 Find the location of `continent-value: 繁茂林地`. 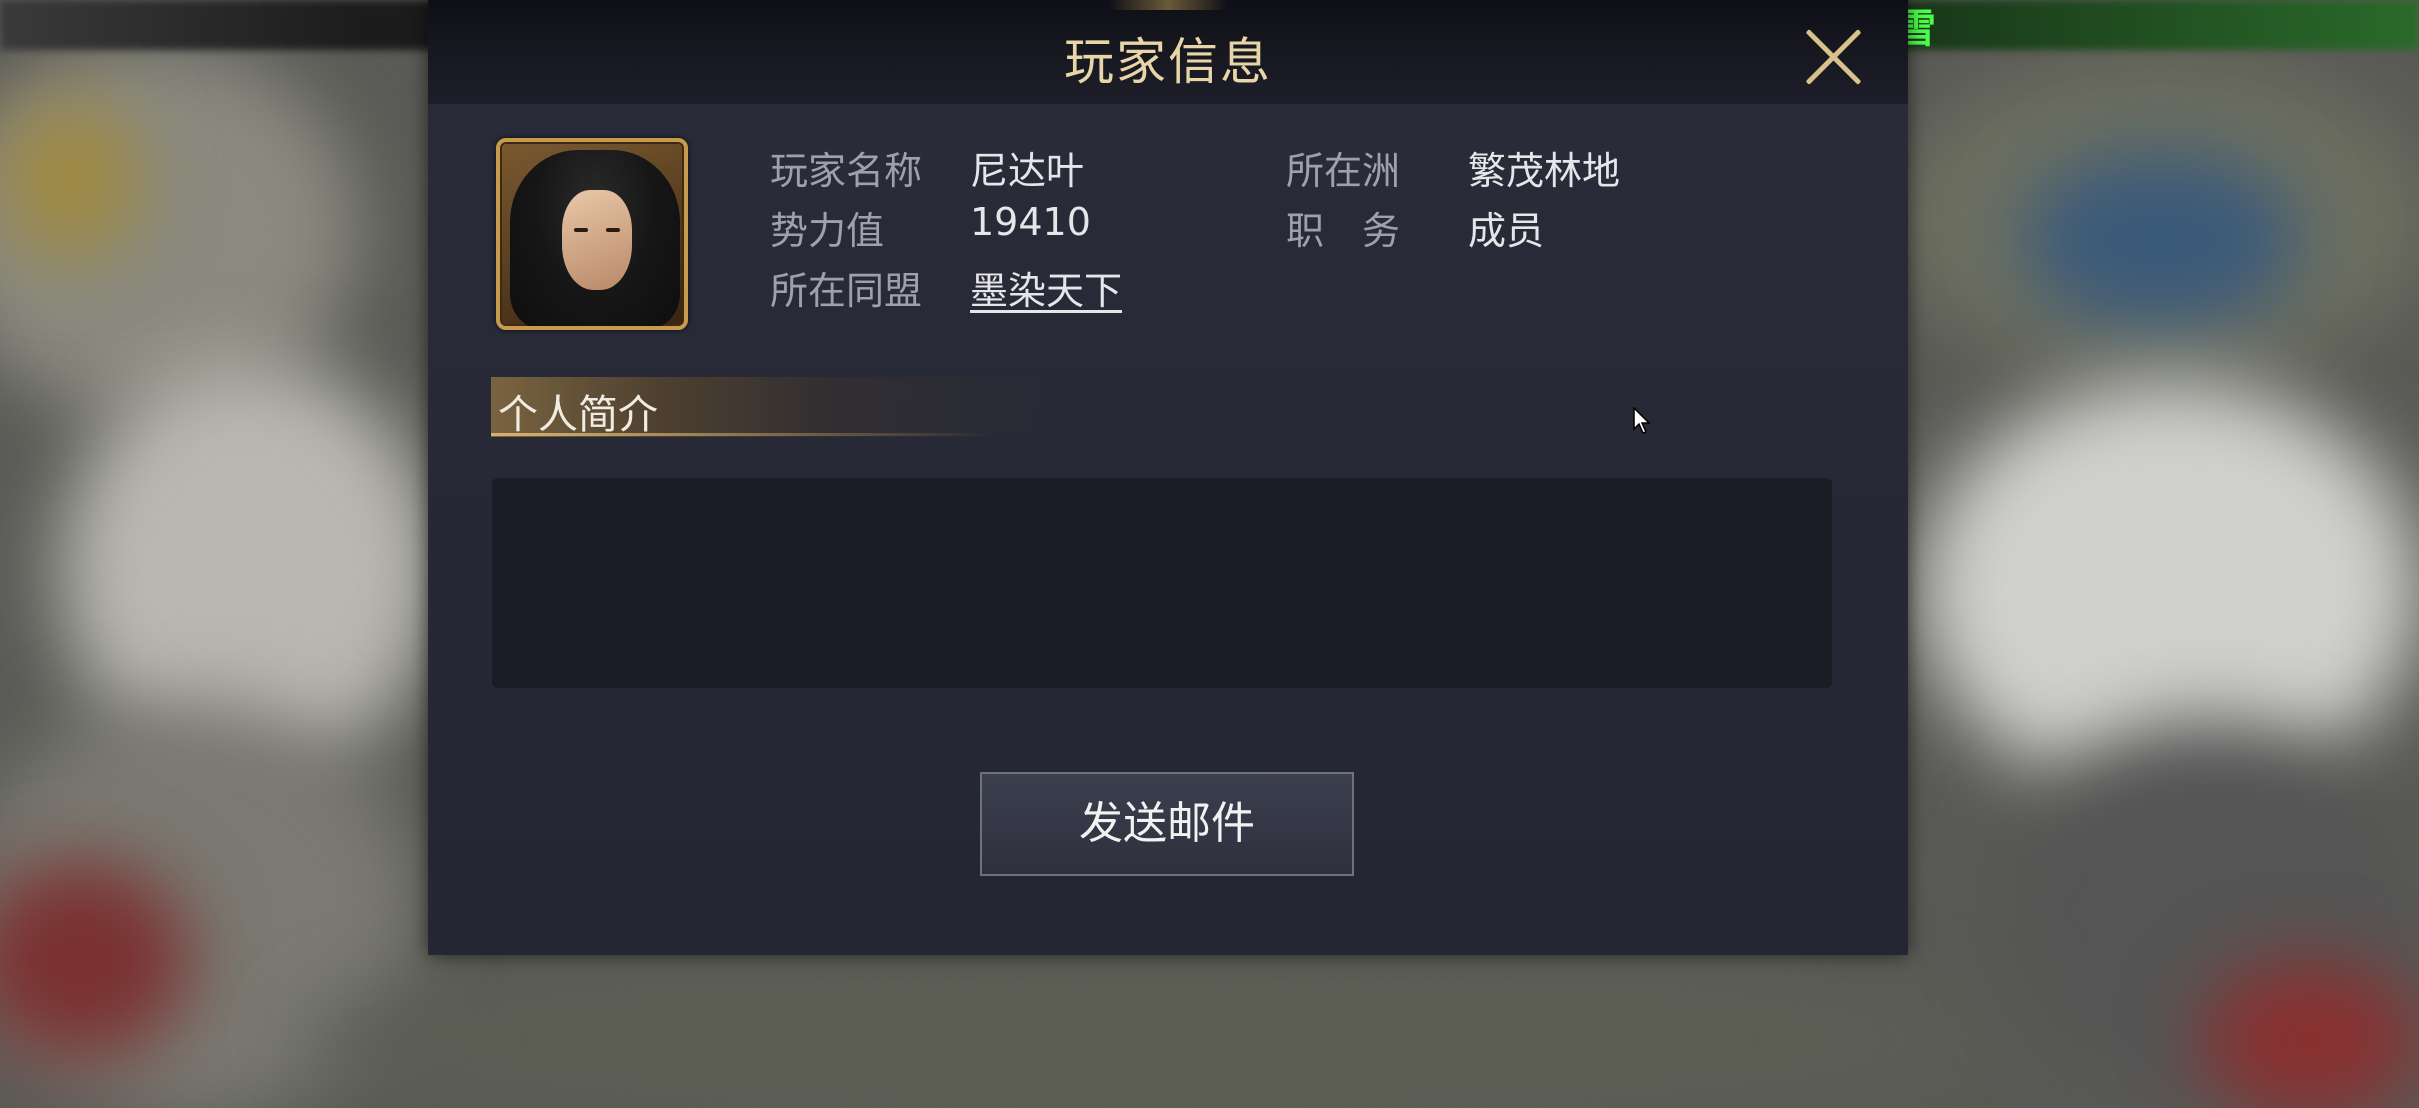

continent-value: 繁茂林地 is located at coordinates (1544, 171).